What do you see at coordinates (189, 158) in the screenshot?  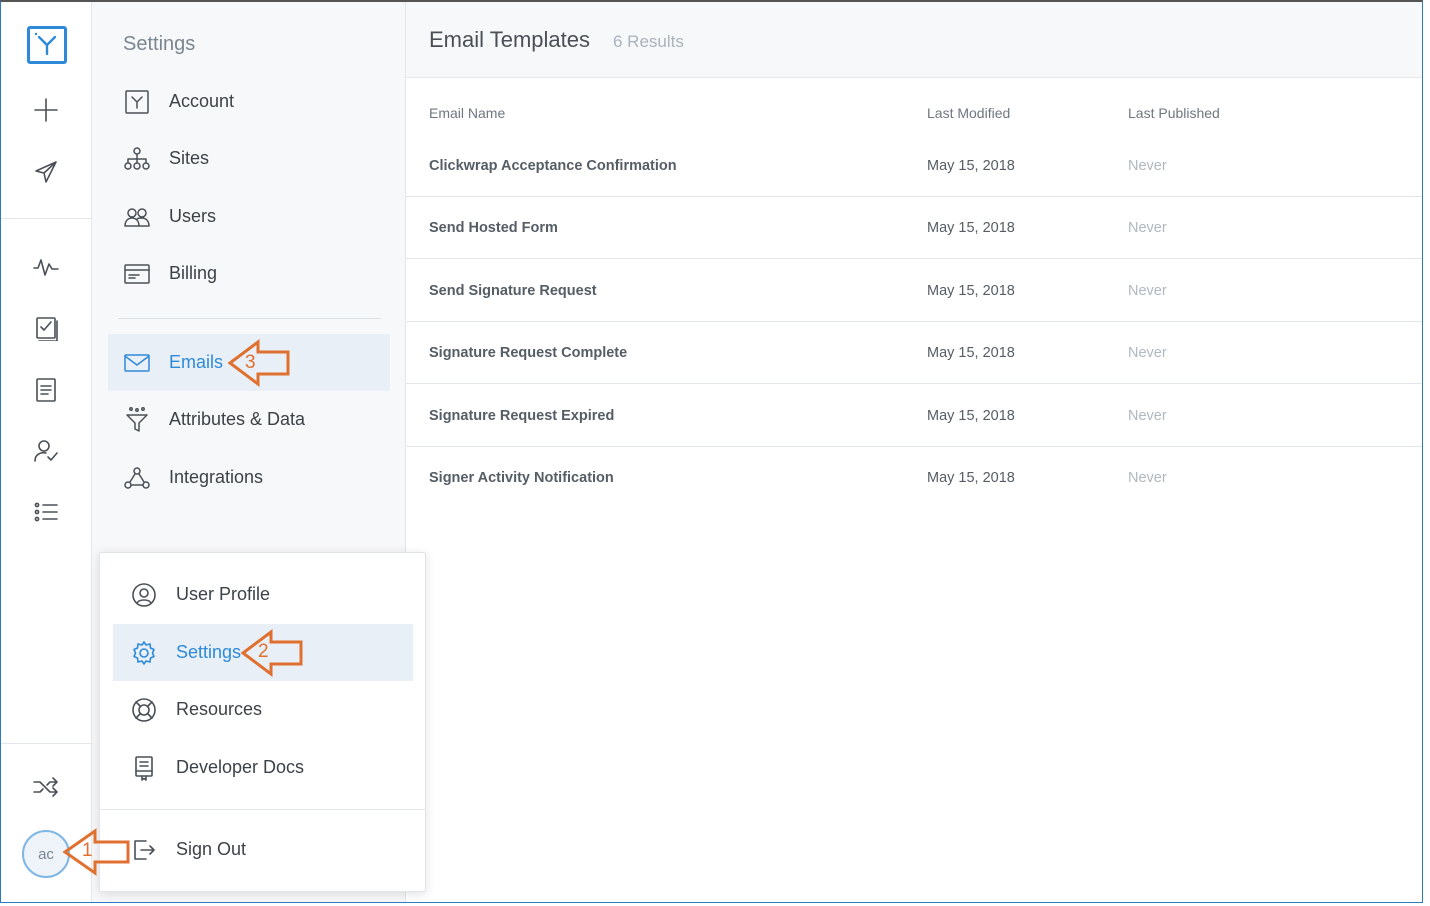 I see `sidebar-item-label: Sites` at bounding box center [189, 158].